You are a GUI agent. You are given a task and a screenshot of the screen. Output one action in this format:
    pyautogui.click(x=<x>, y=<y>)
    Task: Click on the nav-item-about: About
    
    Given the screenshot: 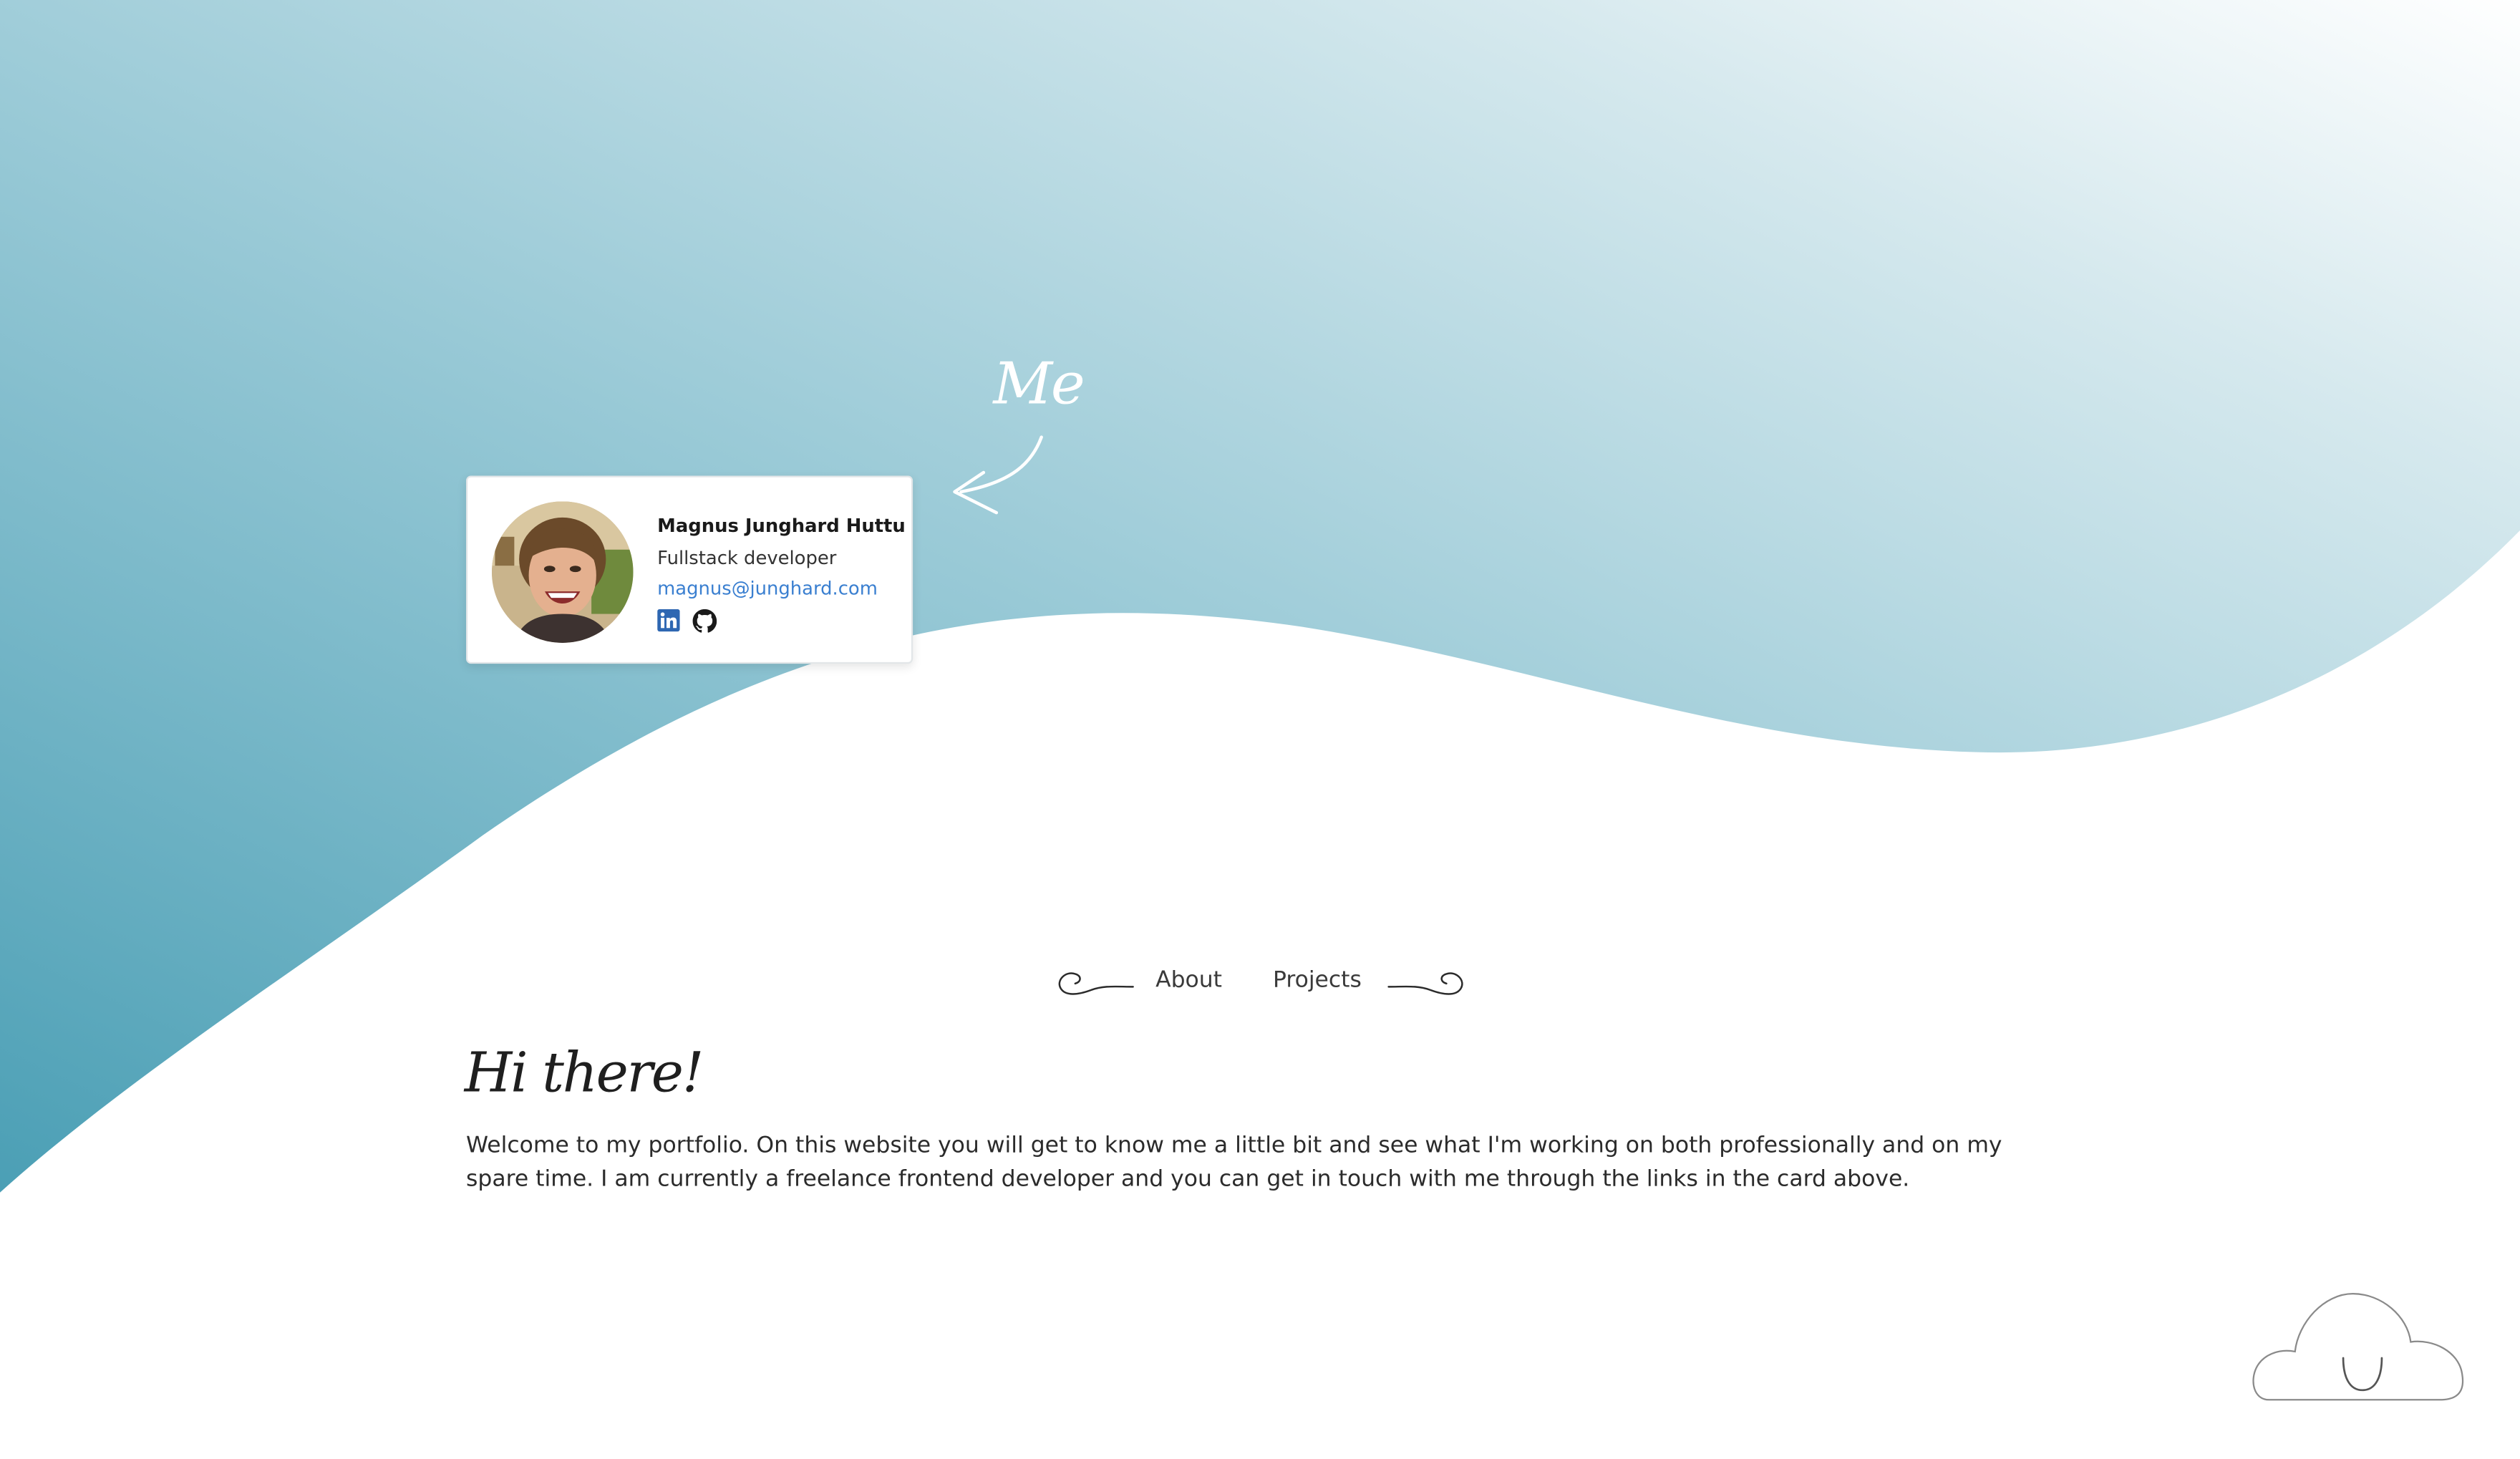 What is the action you would take?
    pyautogui.click(x=1188, y=980)
    